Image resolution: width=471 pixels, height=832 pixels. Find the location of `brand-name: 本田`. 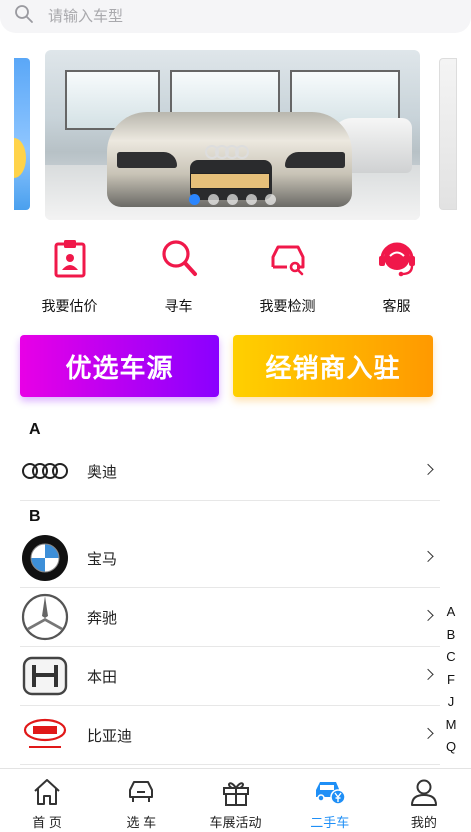

brand-name: 本田 is located at coordinates (102, 677).